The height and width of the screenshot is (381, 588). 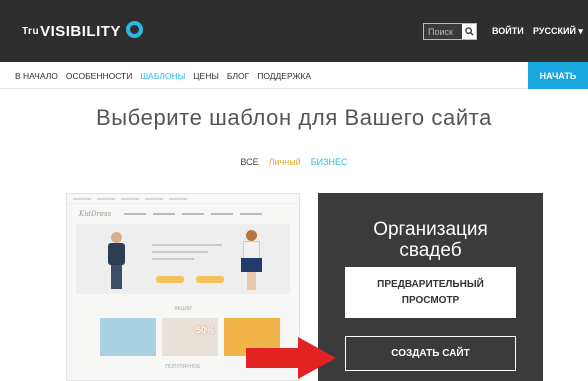 What do you see at coordinates (134, 29) in the screenshot?
I see `logo-ring-icon` at bounding box center [134, 29].